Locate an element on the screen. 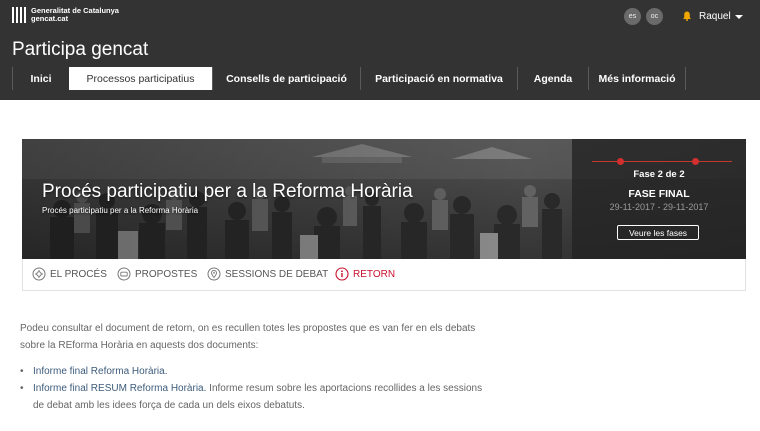 This screenshot has height=431, width=760. tab-inici: Inici is located at coordinates (40, 78).